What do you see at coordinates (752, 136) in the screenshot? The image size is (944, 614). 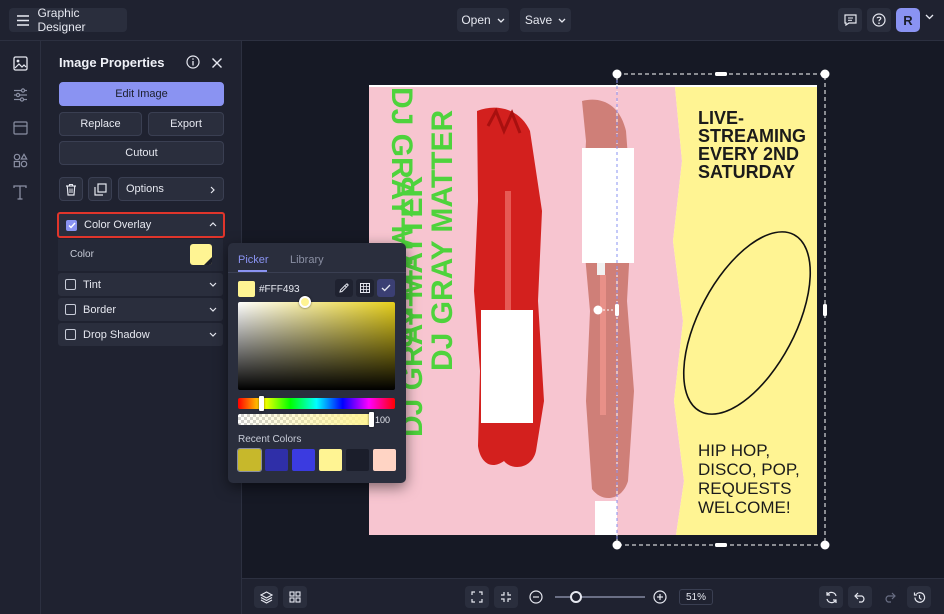 I see `headline-line-2: STREAMING` at bounding box center [752, 136].